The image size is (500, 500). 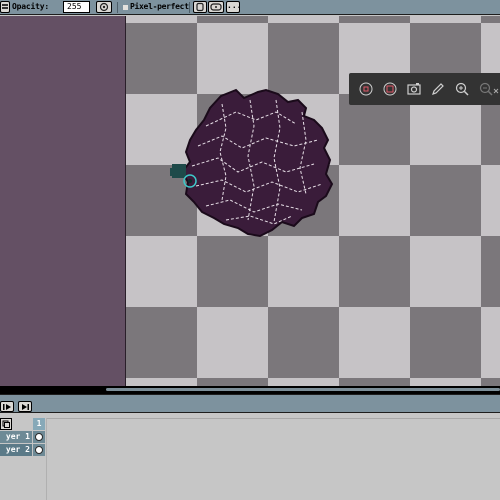 I want to click on floating-toolbar, so click(x=424, y=89).